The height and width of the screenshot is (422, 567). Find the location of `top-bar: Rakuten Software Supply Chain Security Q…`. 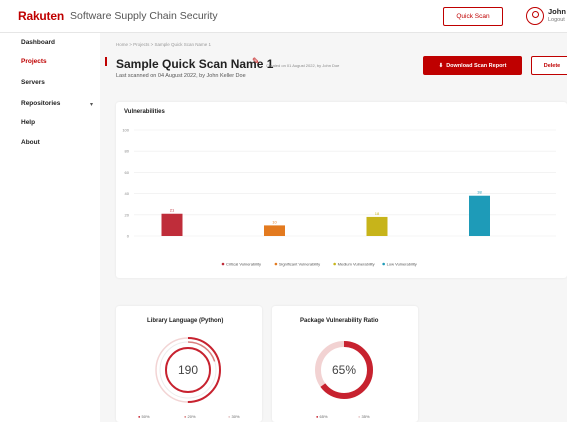

top-bar: Rakuten Software Supply Chain Security Q… is located at coordinates (283, 16).